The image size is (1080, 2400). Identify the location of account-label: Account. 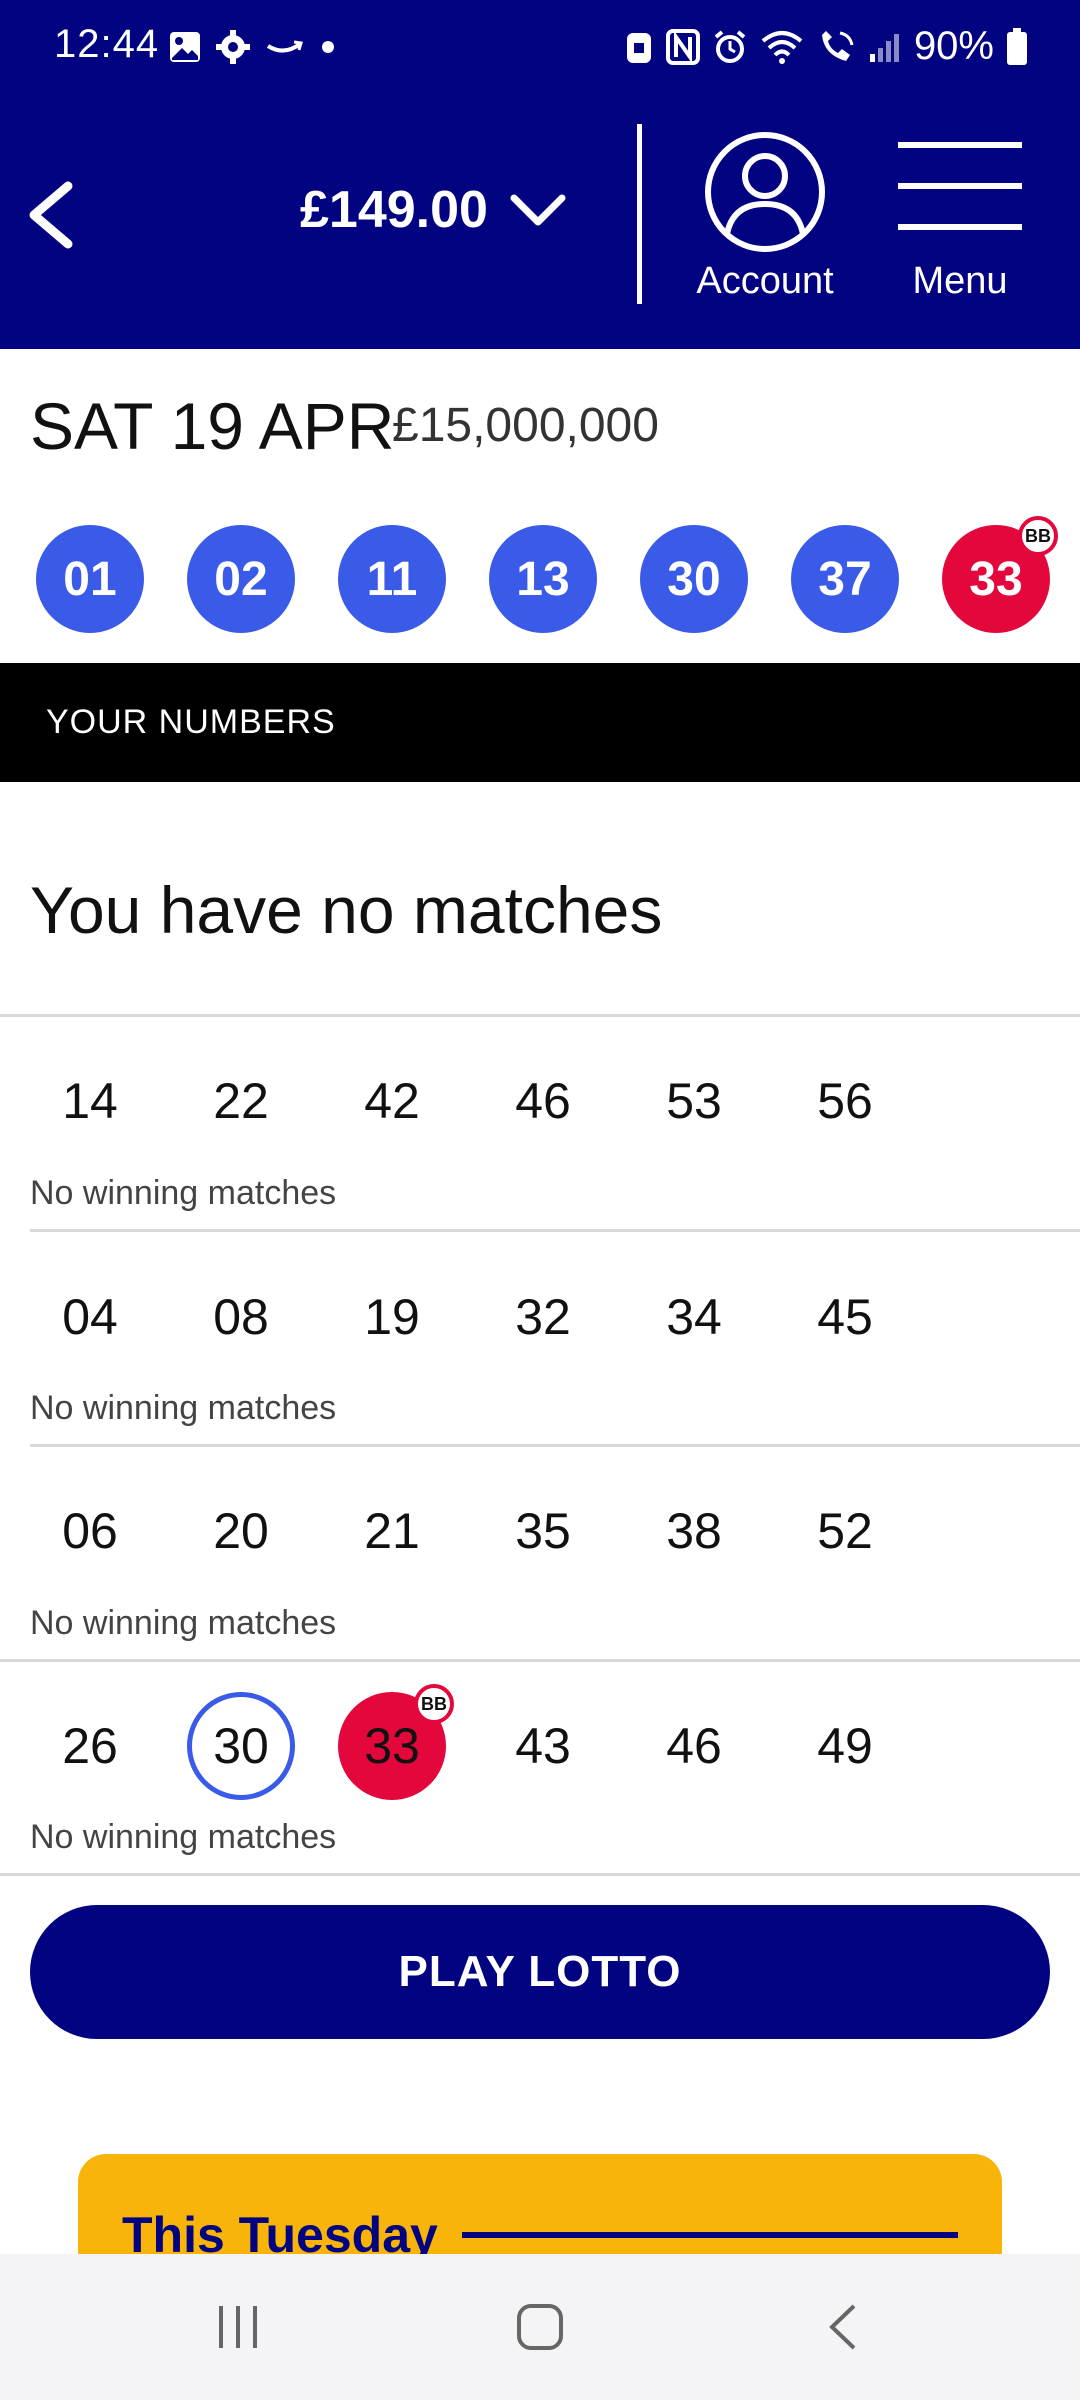
(765, 281).